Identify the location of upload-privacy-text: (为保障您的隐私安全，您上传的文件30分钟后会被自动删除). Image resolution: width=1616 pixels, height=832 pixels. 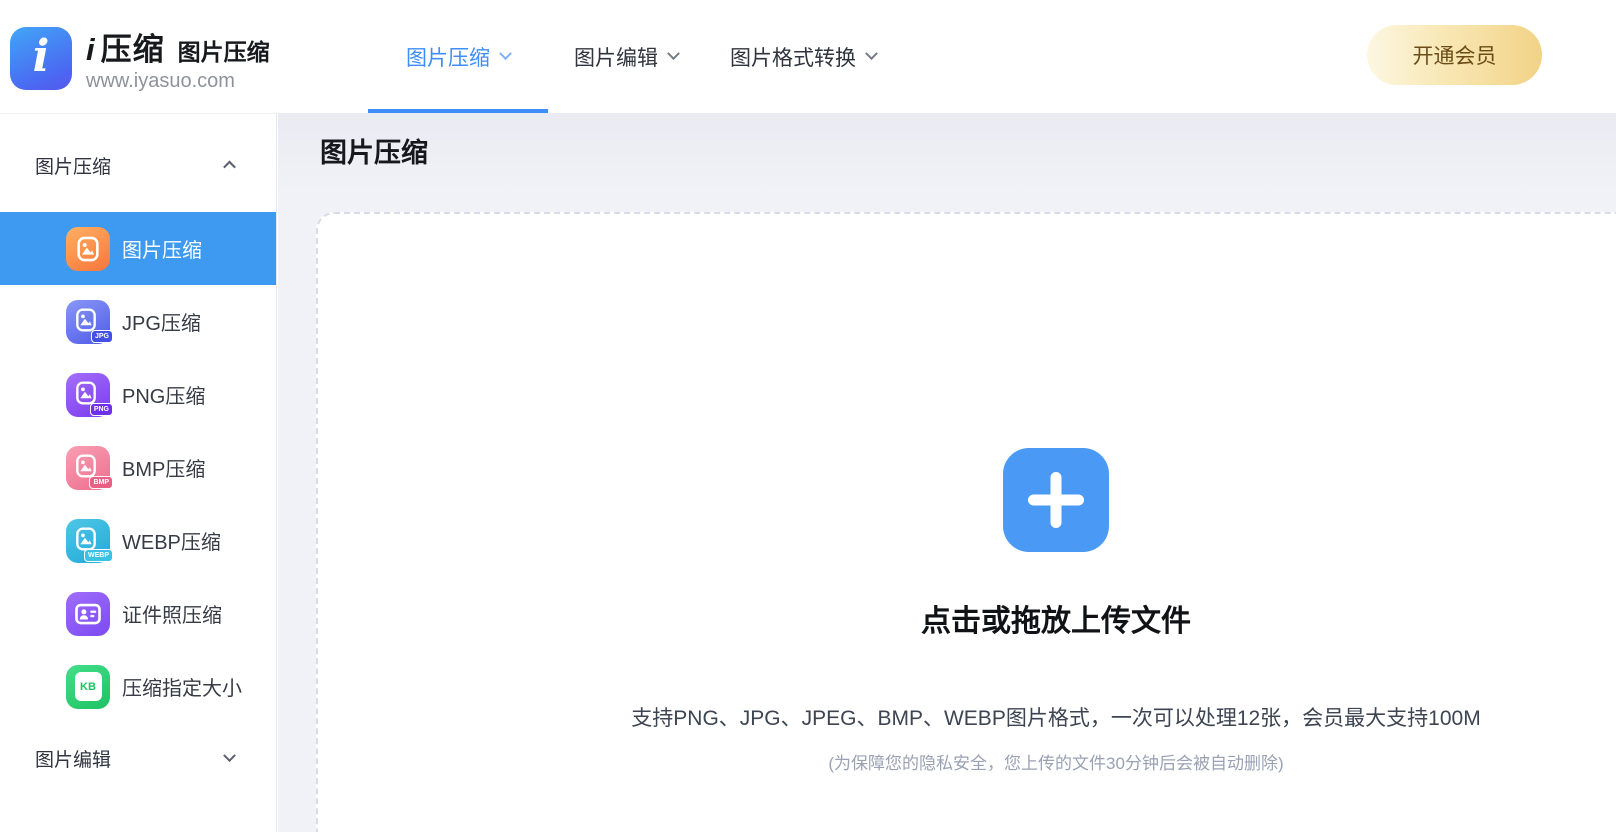
(1056, 763).